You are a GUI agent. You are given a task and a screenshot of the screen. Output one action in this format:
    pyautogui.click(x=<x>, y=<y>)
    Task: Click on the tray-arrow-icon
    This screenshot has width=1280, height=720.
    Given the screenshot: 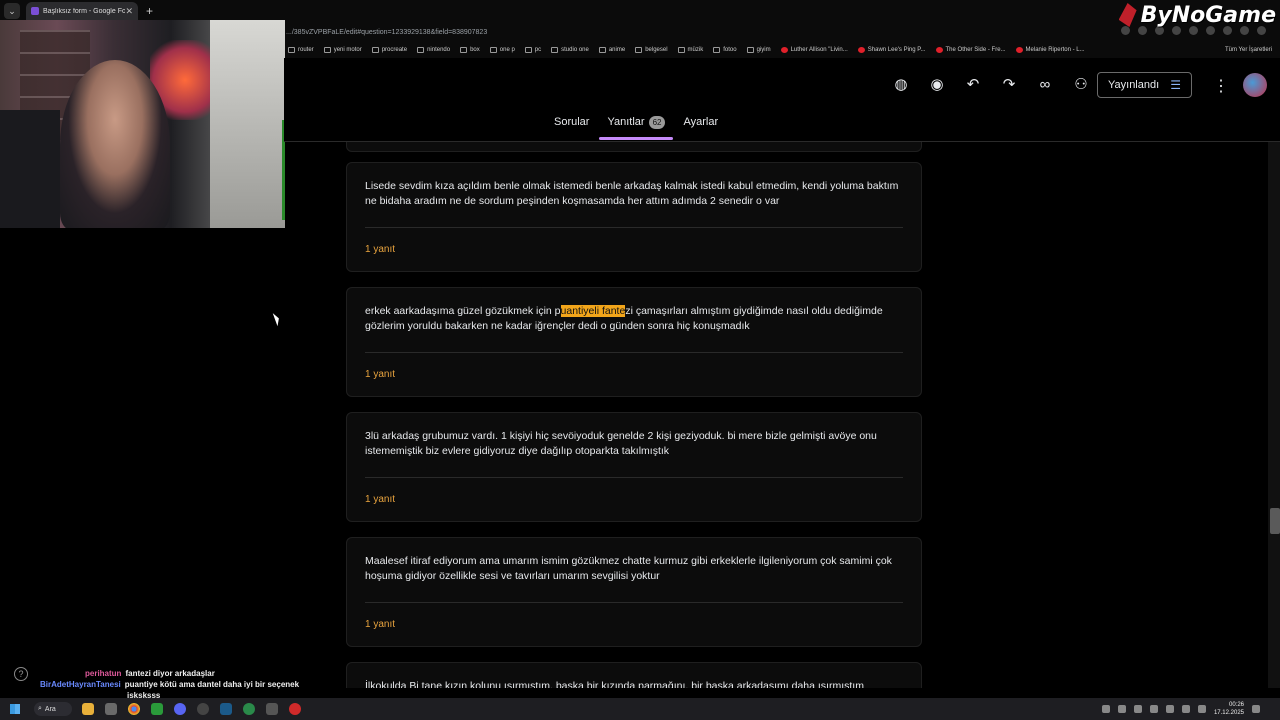 What is the action you would take?
    pyautogui.click(x=1105, y=709)
    